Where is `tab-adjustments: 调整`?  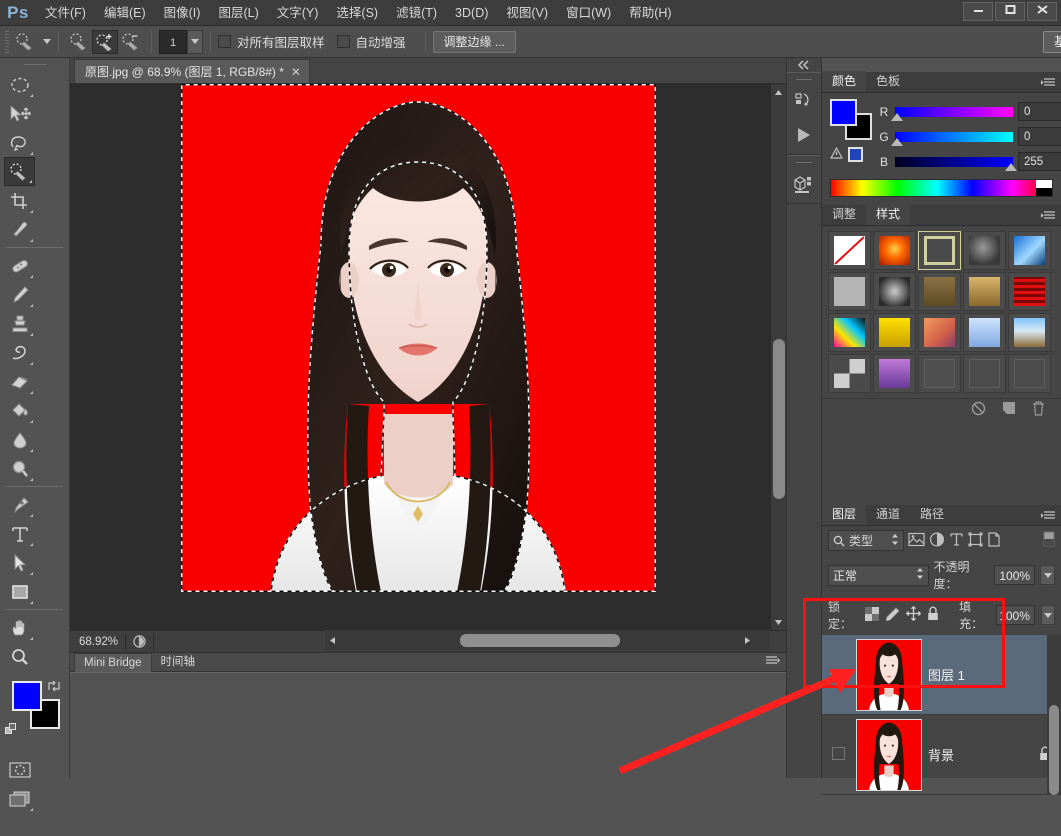 tab-adjustments: 调整 is located at coordinates (844, 214).